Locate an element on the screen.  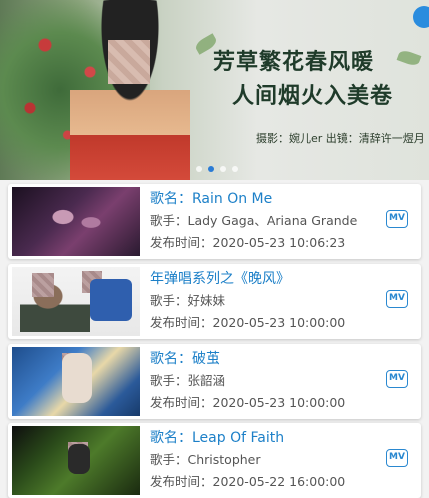
banner-credit: 摄影：婉儿er 出镜：清辞许一煜月 is located at coordinates (340, 138).